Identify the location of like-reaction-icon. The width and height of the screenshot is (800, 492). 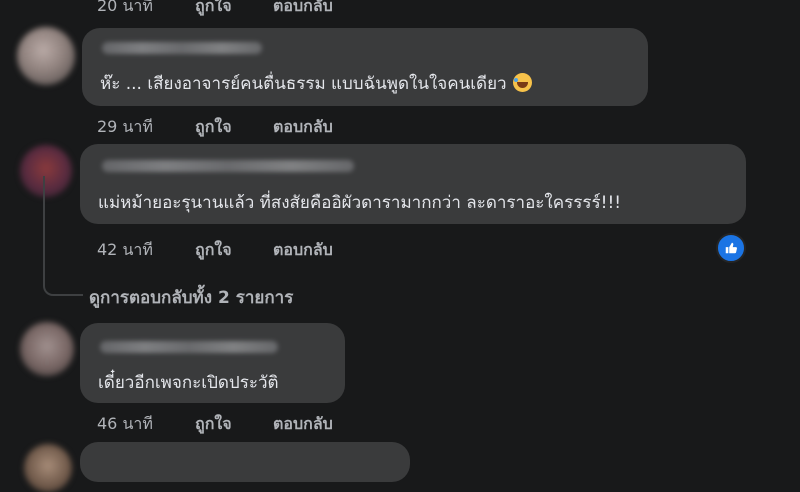
(731, 248).